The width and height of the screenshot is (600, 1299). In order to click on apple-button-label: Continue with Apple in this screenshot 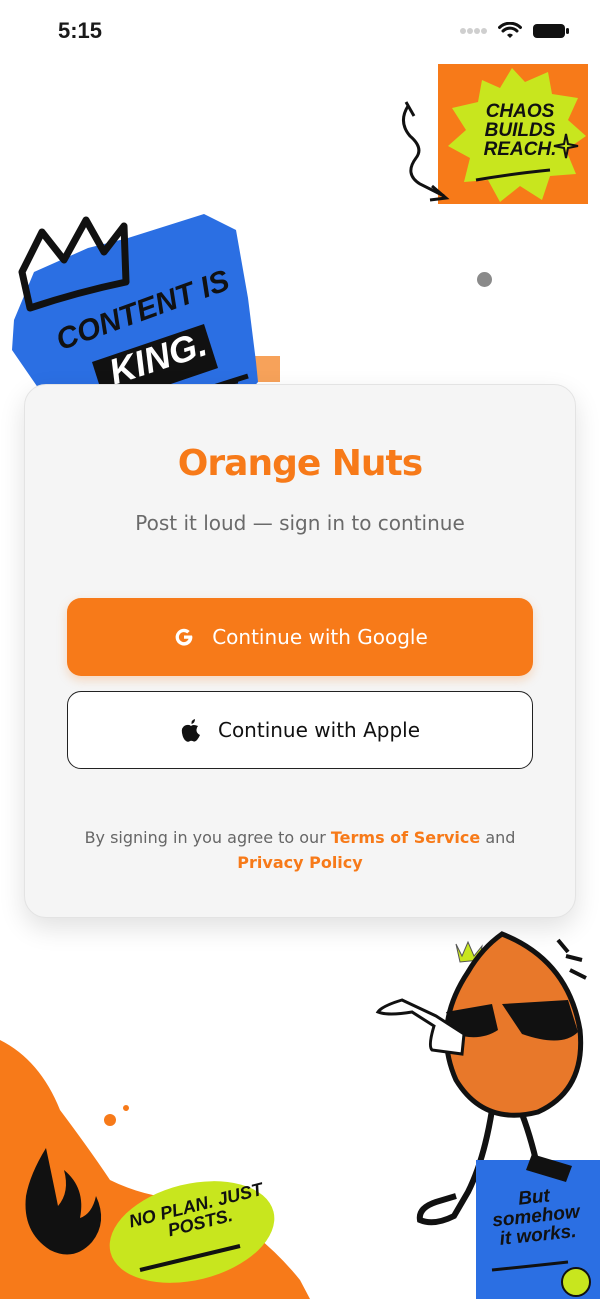, I will do `click(318, 730)`.